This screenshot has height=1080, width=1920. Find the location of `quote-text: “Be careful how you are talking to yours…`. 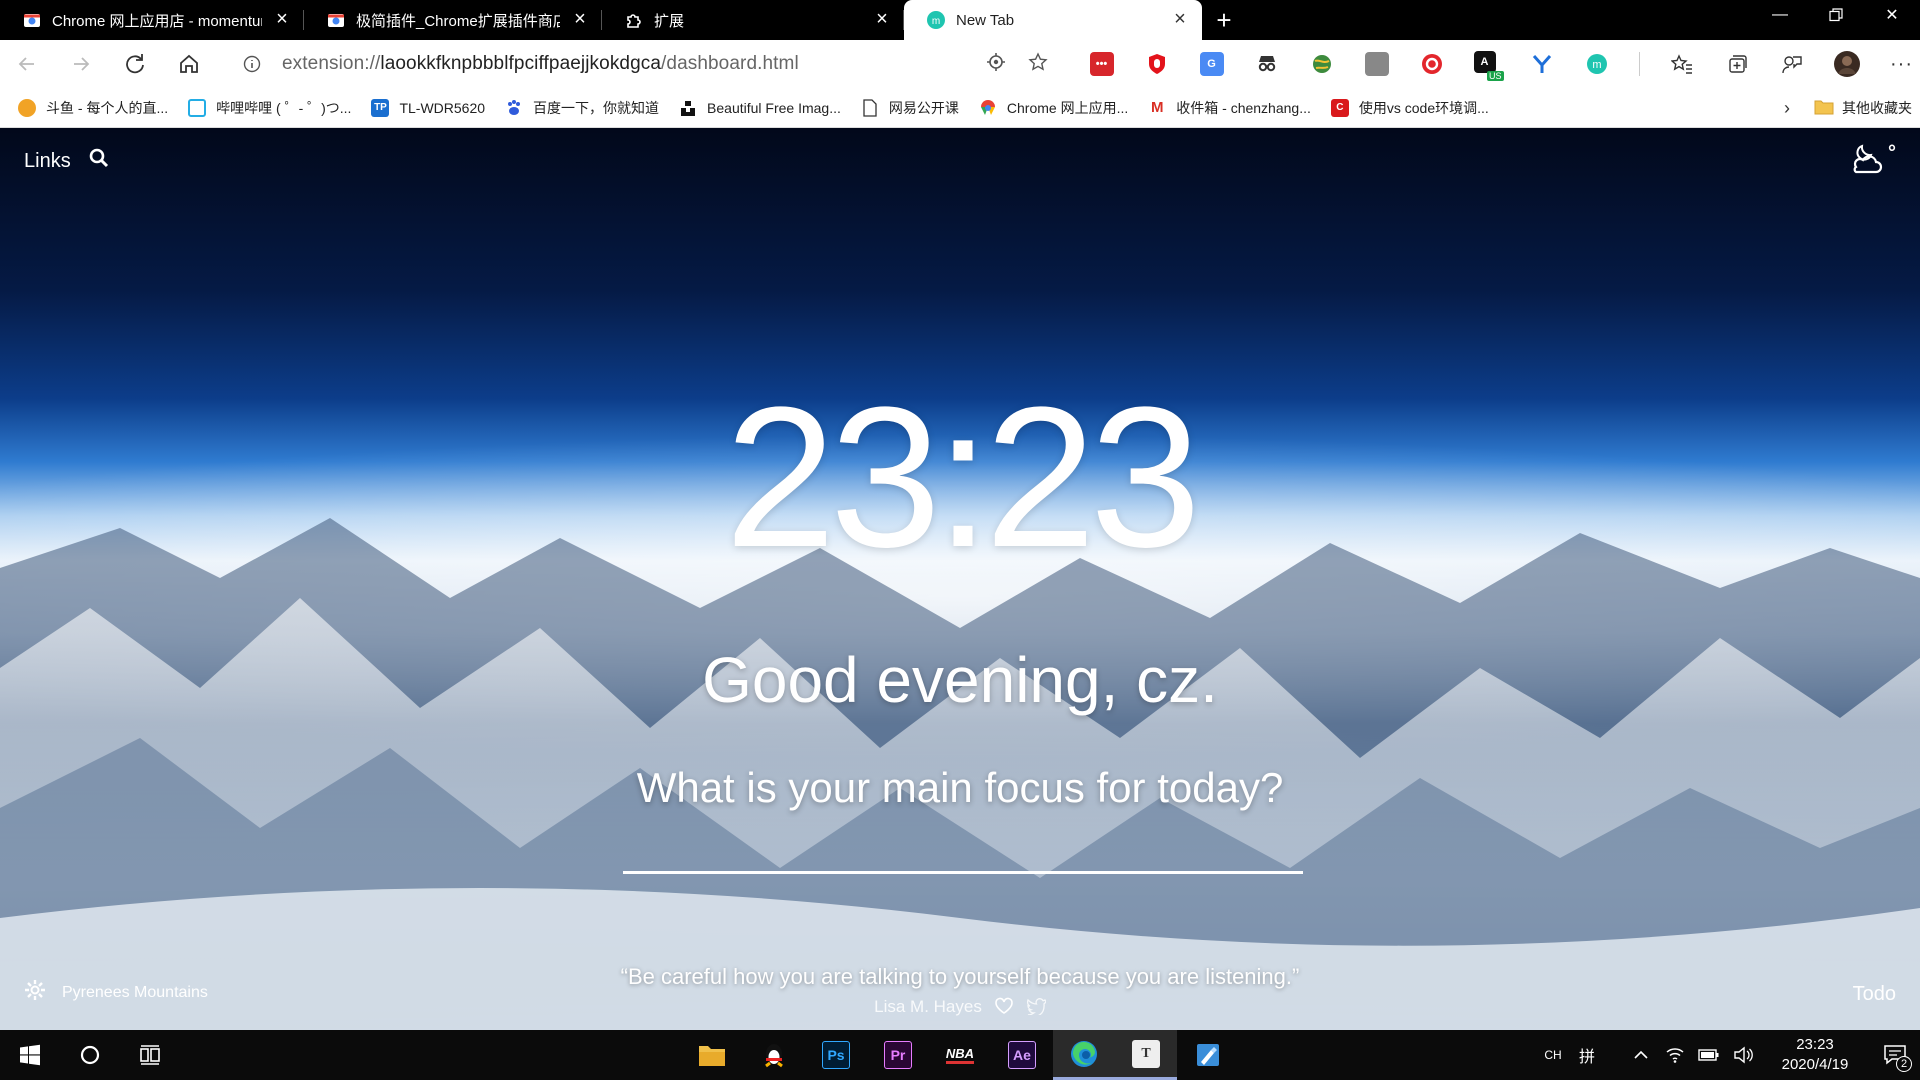

quote-text: “Be careful how you are talking to yours… is located at coordinates (960, 977).